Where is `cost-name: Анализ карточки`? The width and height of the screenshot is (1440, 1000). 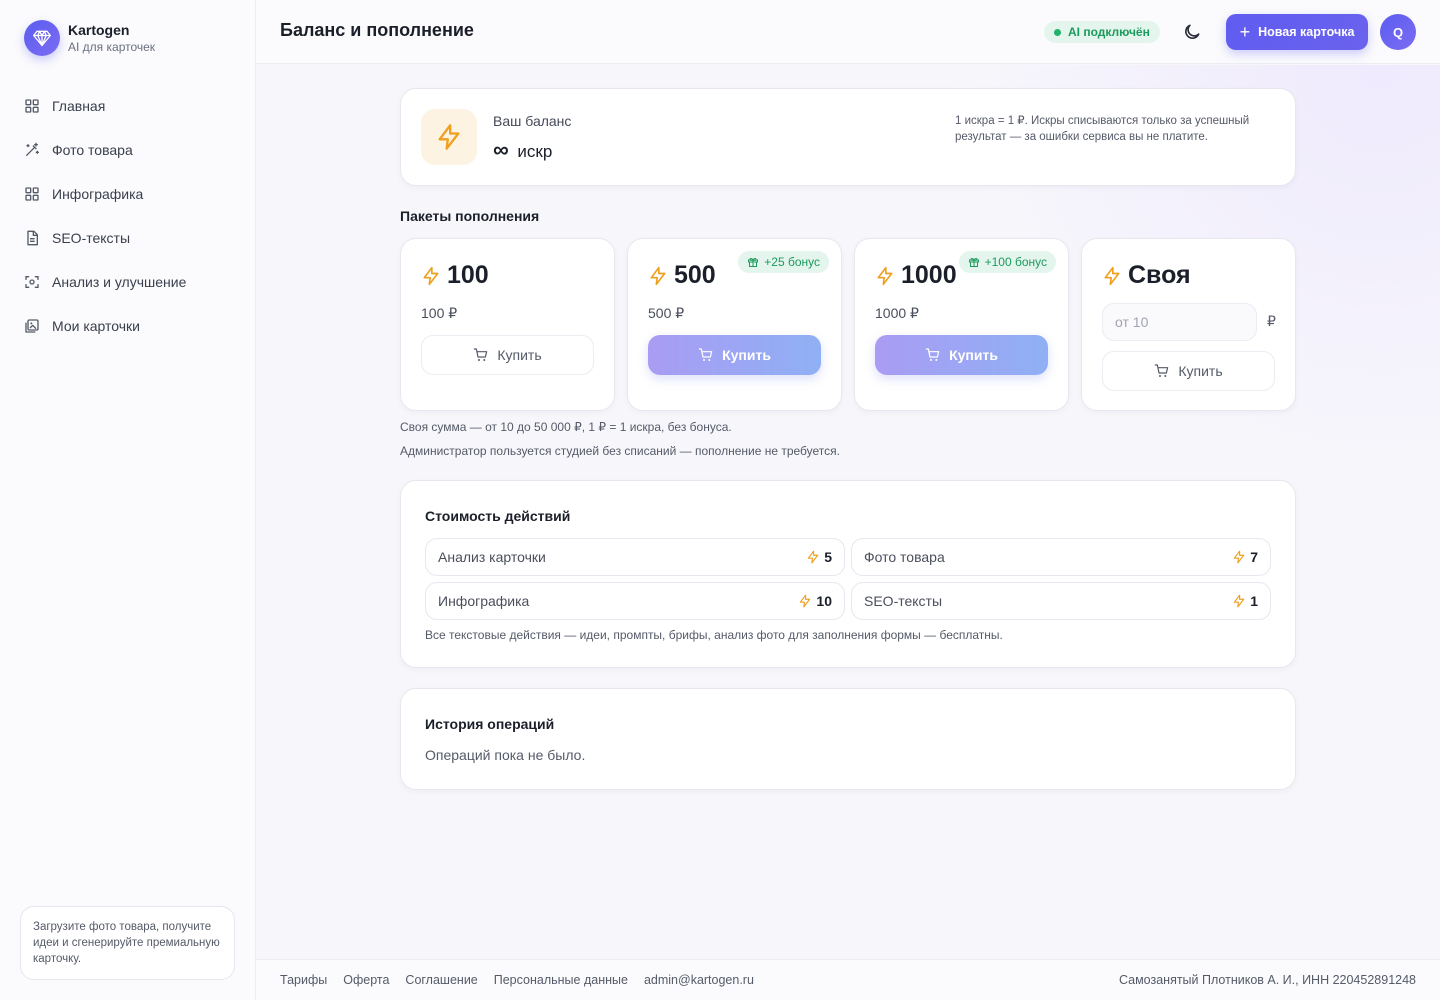 cost-name: Анализ карточки is located at coordinates (492, 557).